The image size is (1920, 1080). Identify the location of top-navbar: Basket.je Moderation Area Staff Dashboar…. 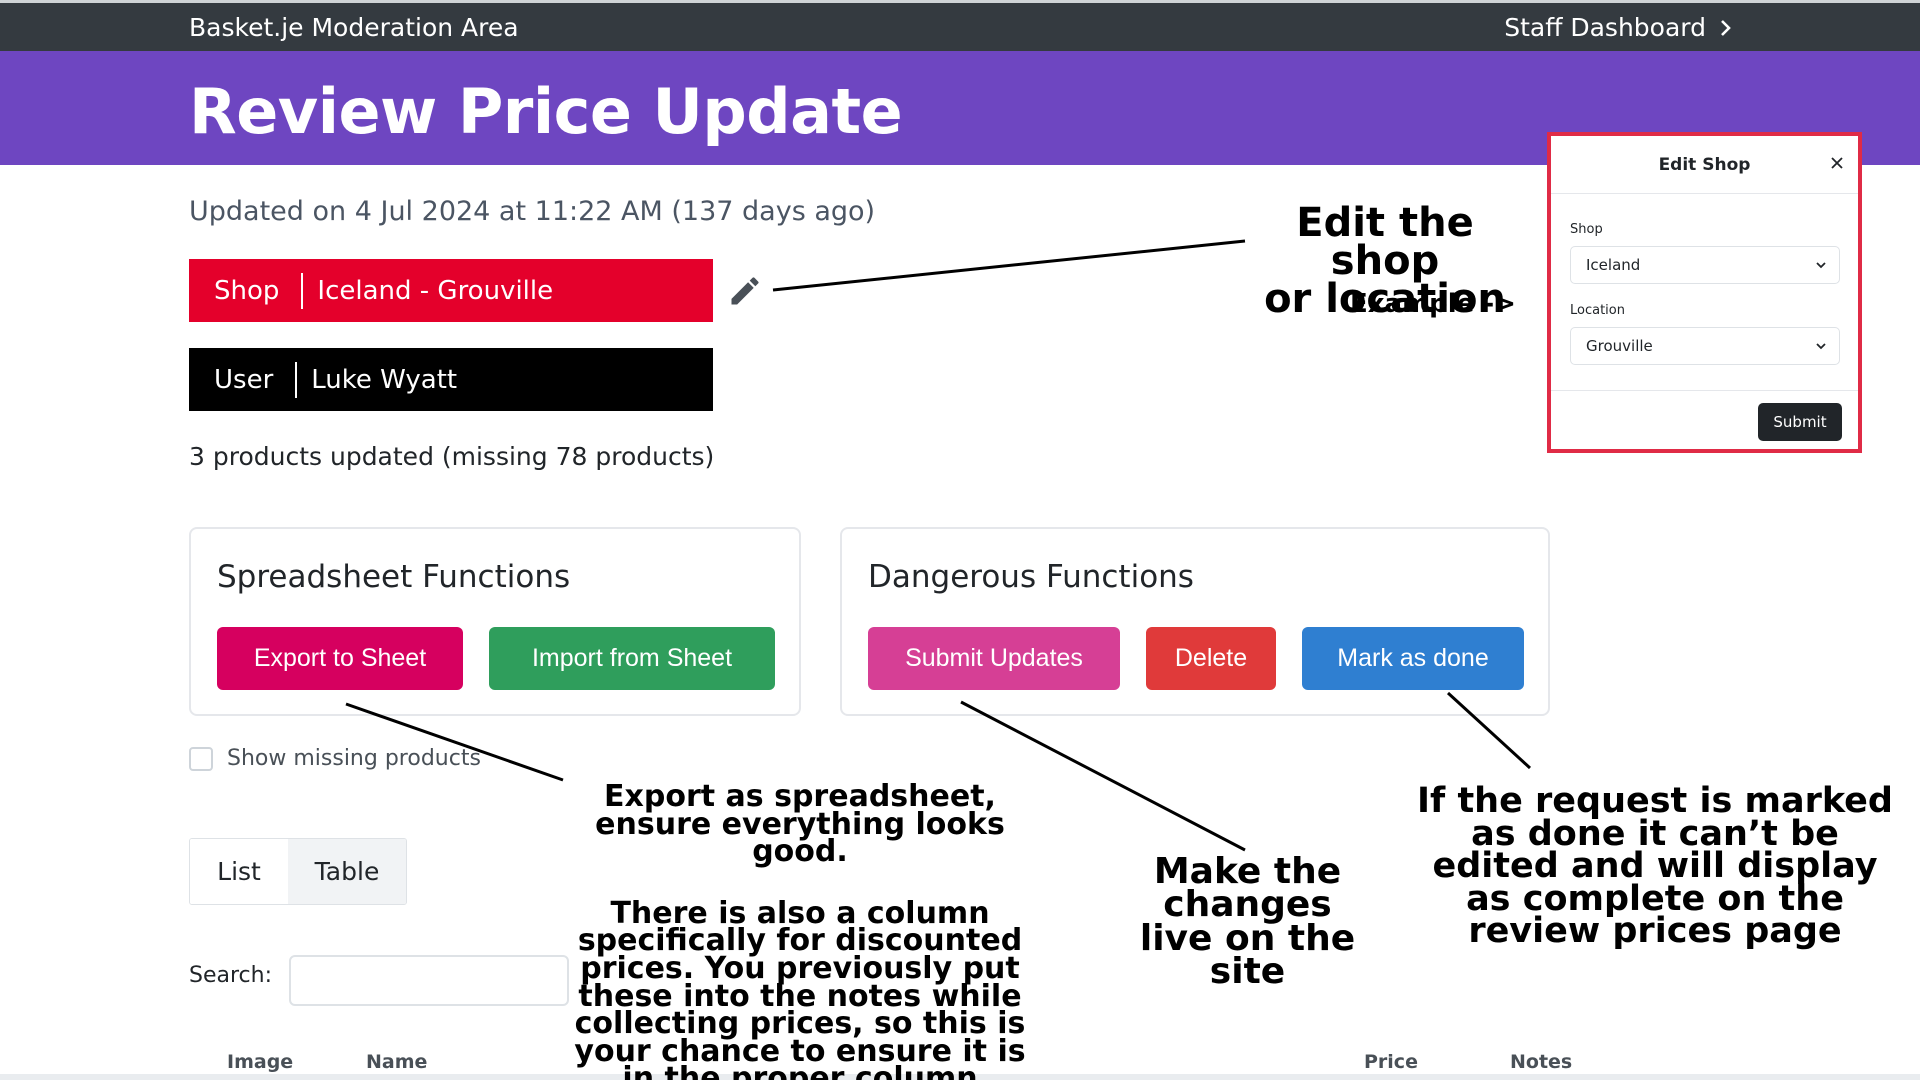
(960, 25).